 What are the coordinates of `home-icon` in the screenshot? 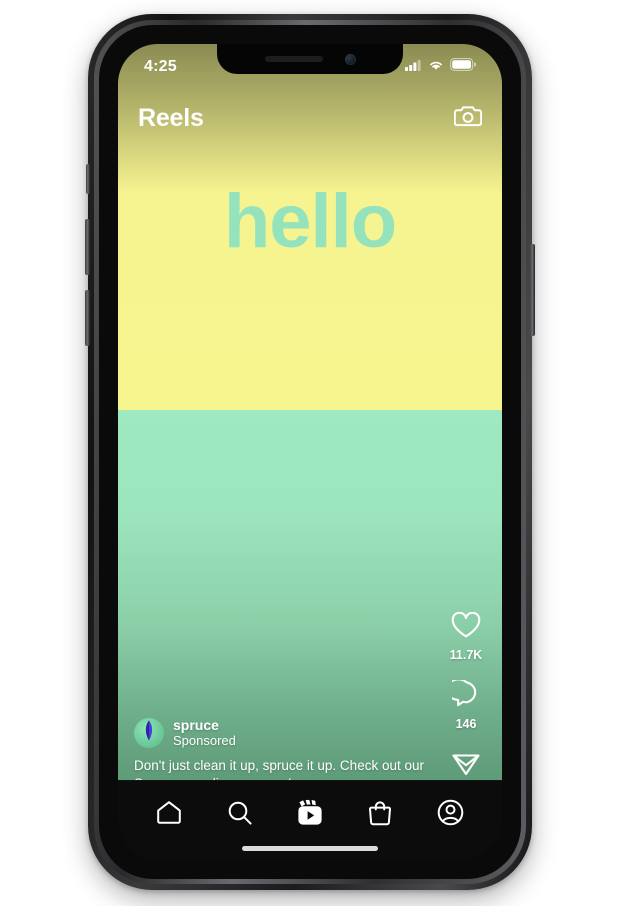 It's located at (169, 815).